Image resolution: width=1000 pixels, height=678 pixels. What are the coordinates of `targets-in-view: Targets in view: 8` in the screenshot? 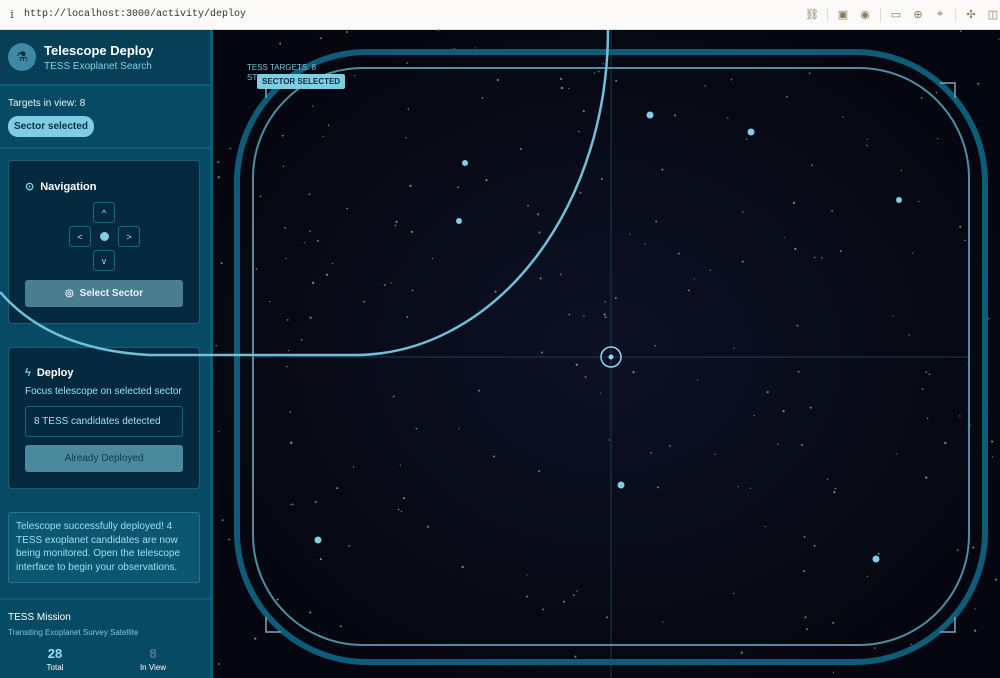 It's located at (47, 103).